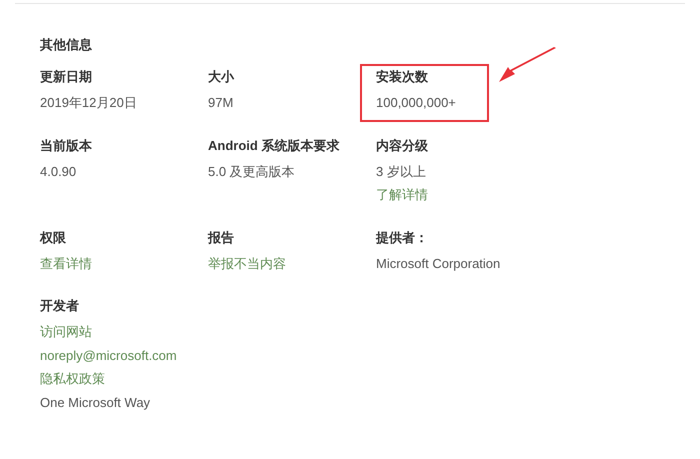 The width and height of the screenshot is (700, 459). Describe the element at coordinates (108, 355) in the screenshot. I see `info-link: noreply@microsoft.com` at that location.